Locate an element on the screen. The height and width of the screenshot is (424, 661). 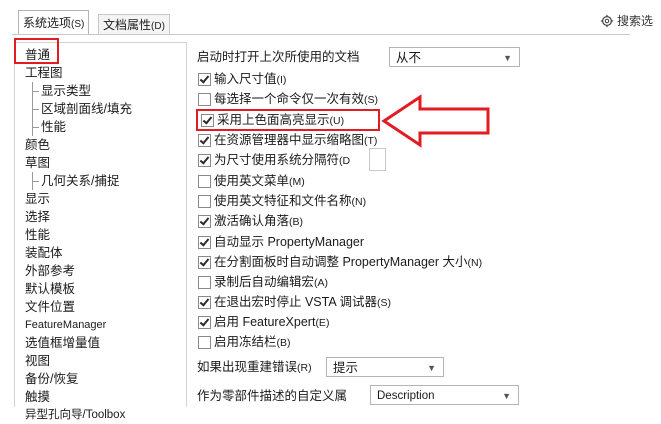
option-label: 录制后自动编辑宏 is located at coordinates (264, 282).